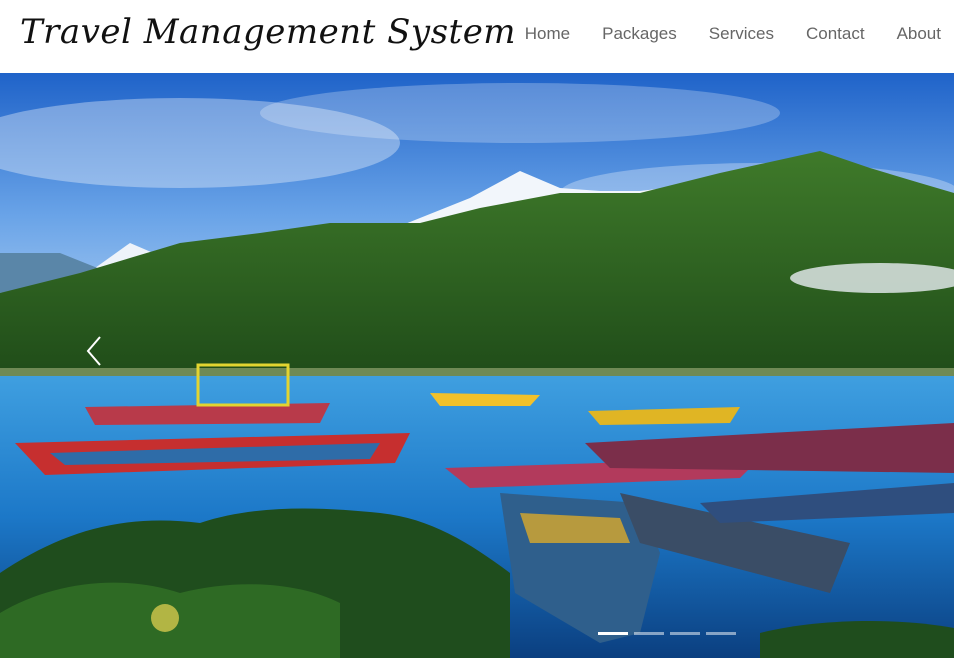 Image resolution: width=954 pixels, height=658 pixels. Describe the element at coordinates (667, 633) in the screenshot. I see `carousel-indicators` at that location.